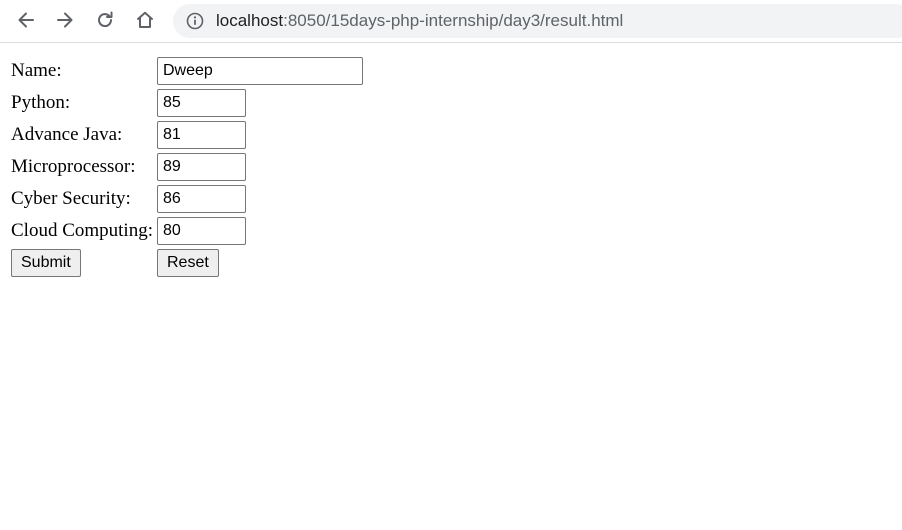  I want to click on cloud-computing-input, so click(201, 231).